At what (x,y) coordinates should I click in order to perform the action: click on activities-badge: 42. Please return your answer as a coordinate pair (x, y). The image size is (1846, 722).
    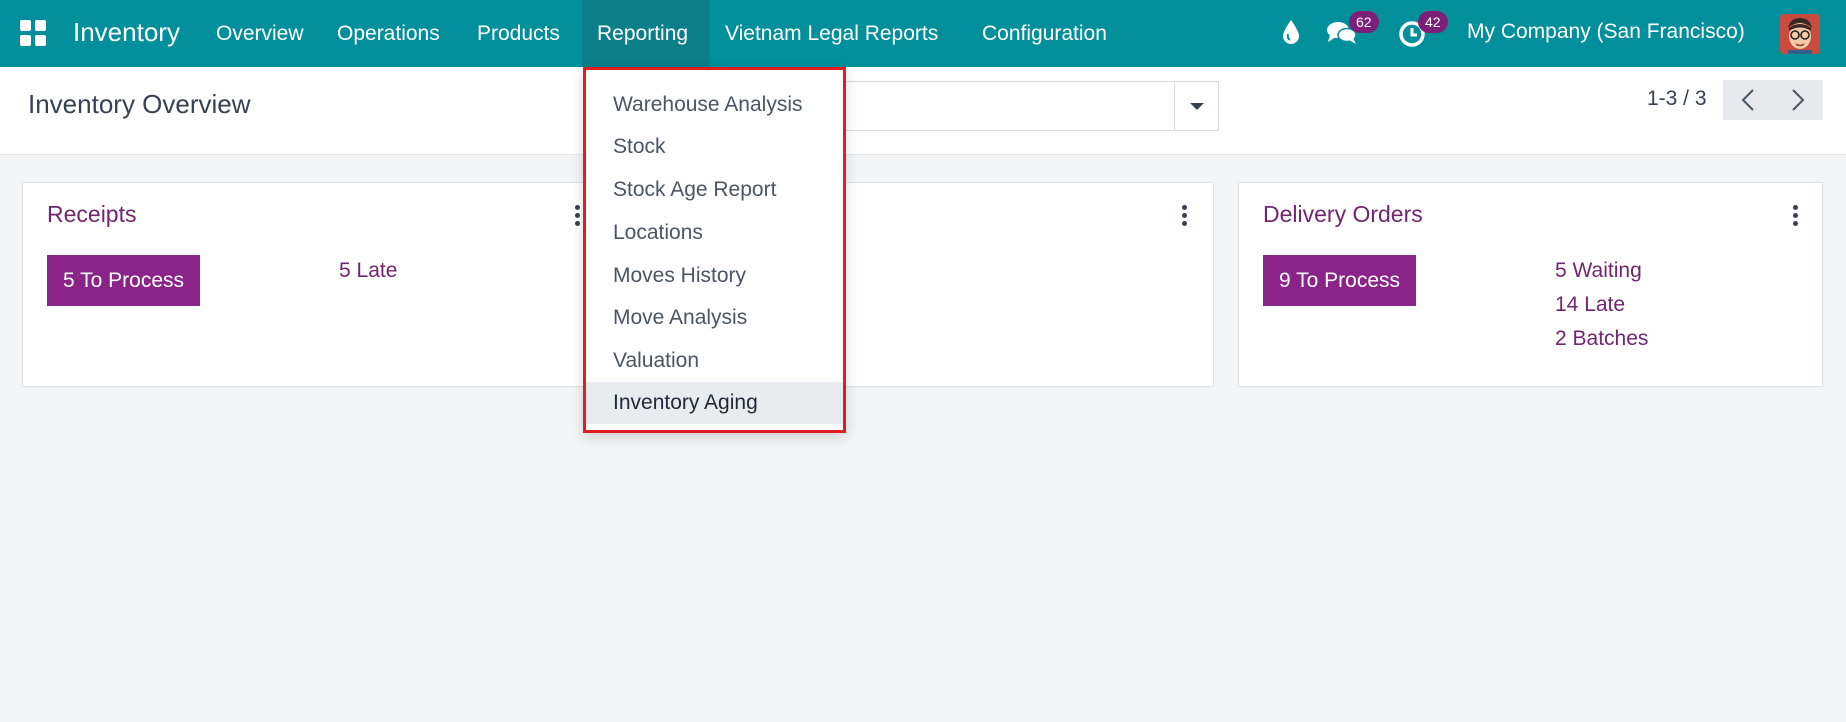
    Looking at the image, I should click on (1433, 22).